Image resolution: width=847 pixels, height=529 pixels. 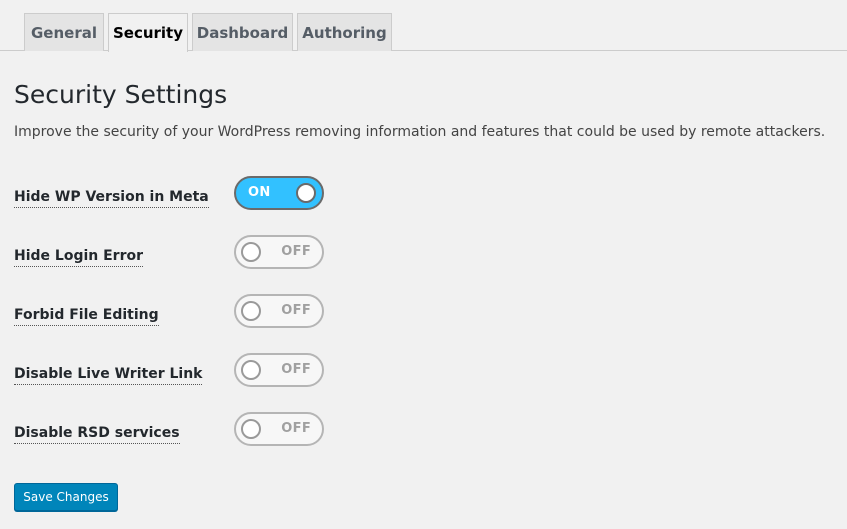 What do you see at coordinates (86, 316) in the screenshot?
I see `setting-label-forbid-file-editing: Forbid File Editing` at bounding box center [86, 316].